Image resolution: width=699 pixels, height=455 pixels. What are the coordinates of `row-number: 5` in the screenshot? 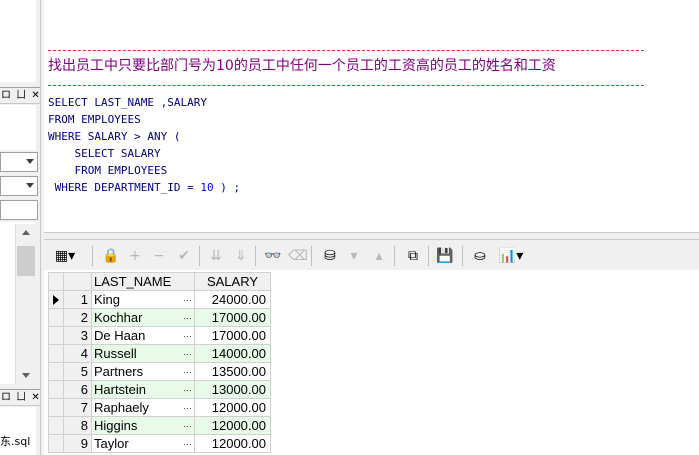 It's located at (77, 371).